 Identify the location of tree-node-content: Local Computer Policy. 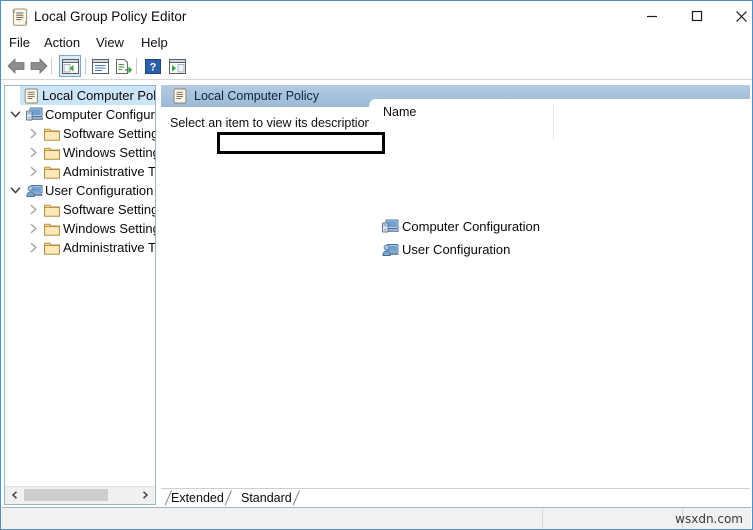
(87, 95).